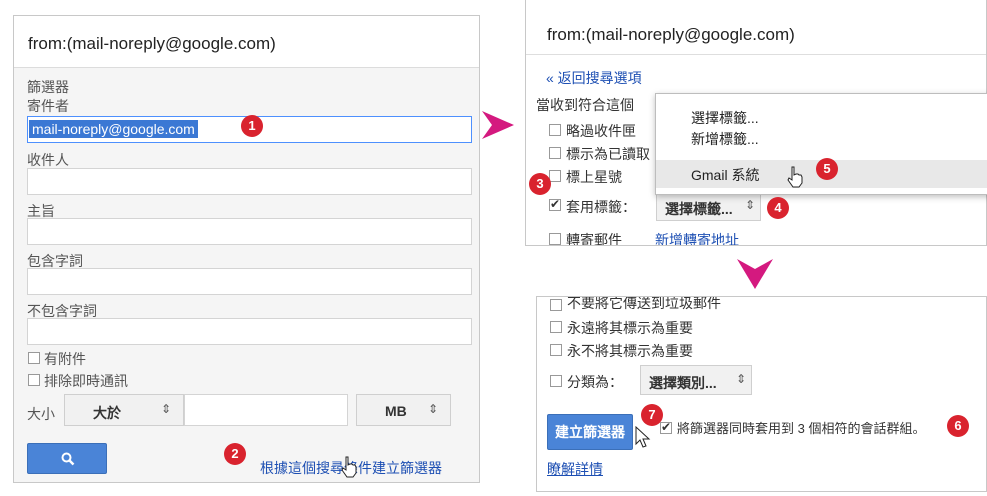  Describe the element at coordinates (594, 78) in the screenshot. I see `back-to-search-link: « 返回搜尋選項` at that location.